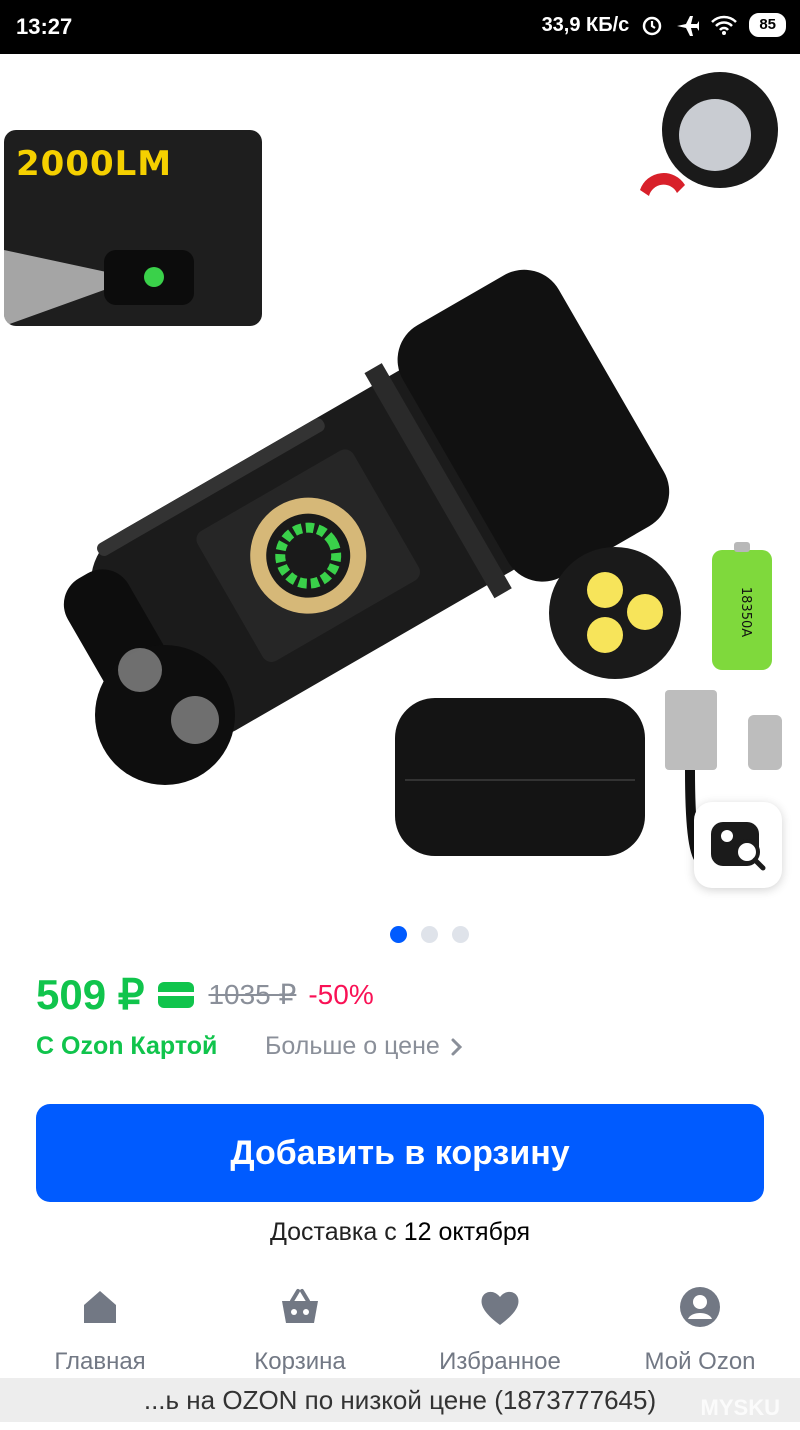  I want to click on nav-label: Главная, so click(100, 1361).